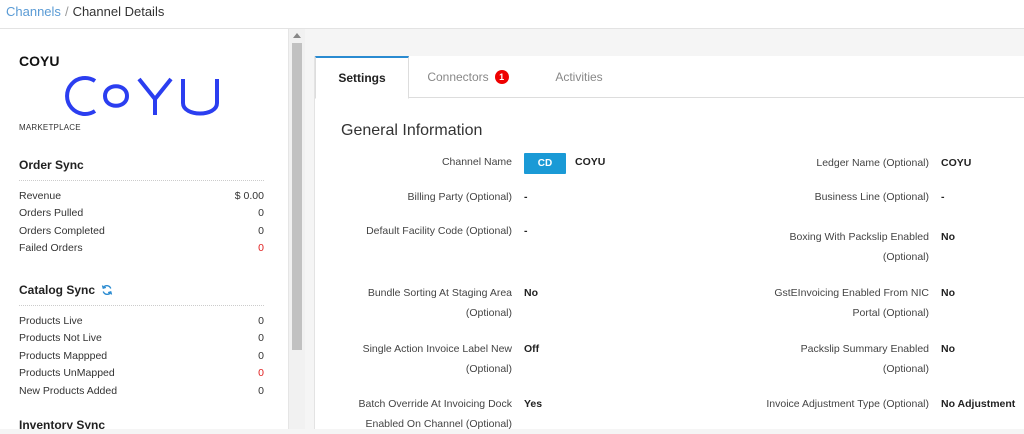 This screenshot has height=434, width=1024. What do you see at coordinates (948, 349) in the screenshot?
I see `packslip-summary-value: No` at bounding box center [948, 349].